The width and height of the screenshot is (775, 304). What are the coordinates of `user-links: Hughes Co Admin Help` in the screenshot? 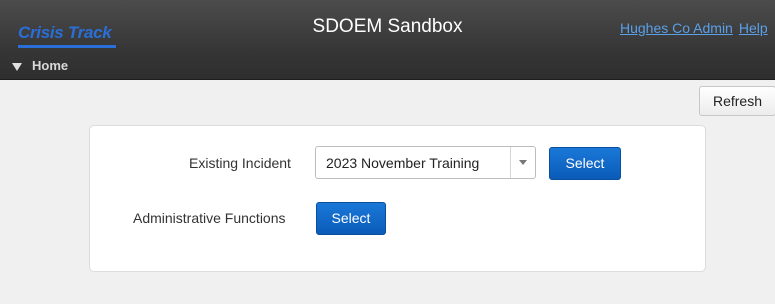 It's located at (697, 28).